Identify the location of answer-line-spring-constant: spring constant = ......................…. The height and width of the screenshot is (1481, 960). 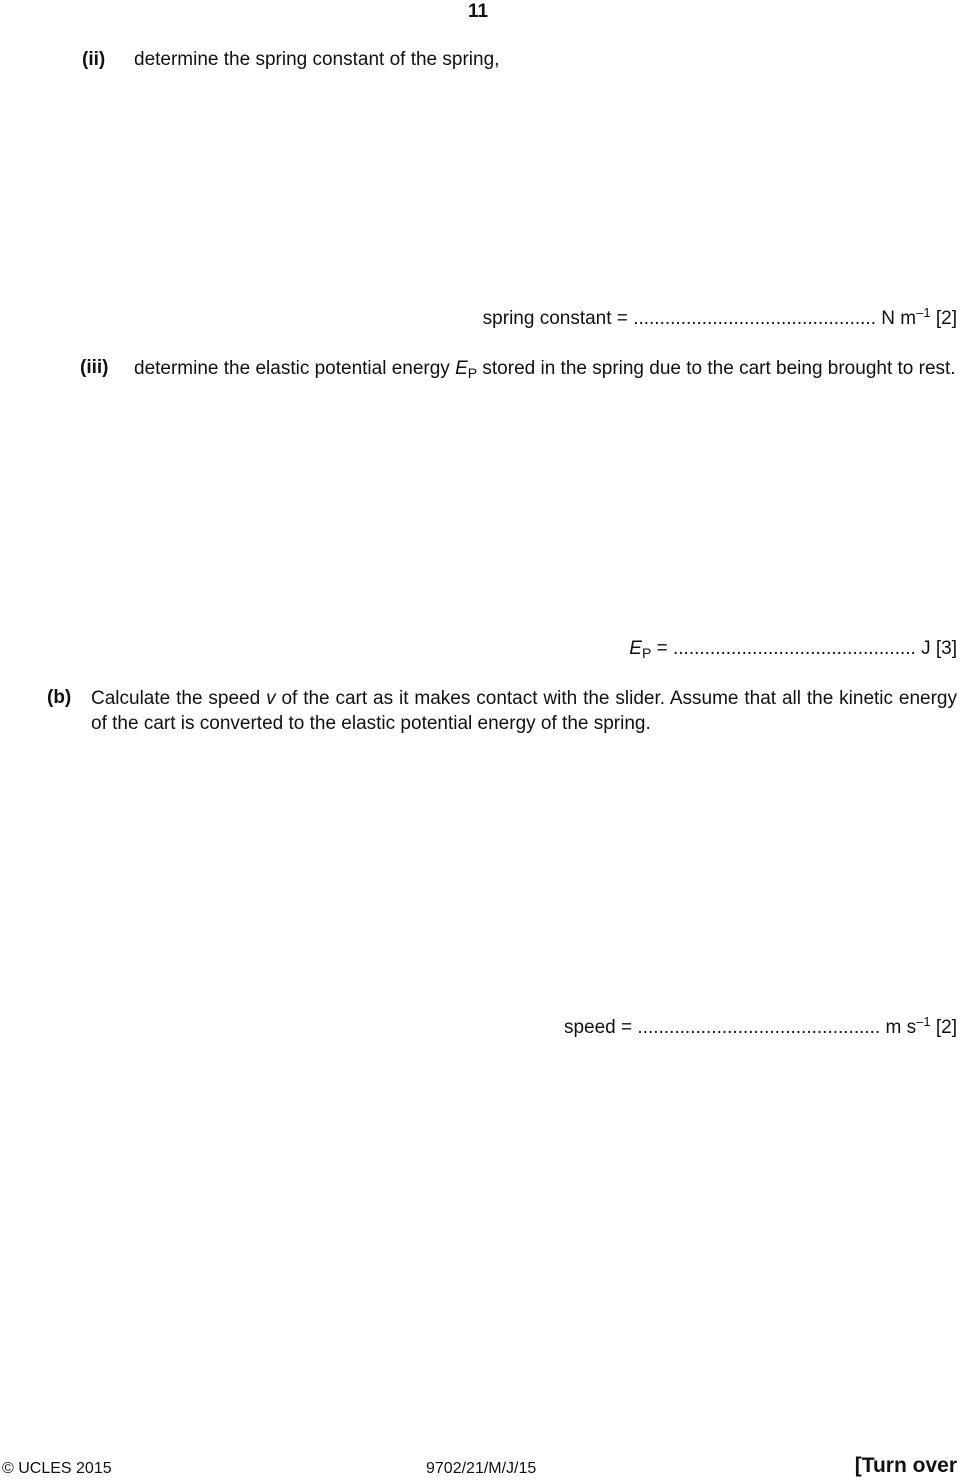
(719, 318).